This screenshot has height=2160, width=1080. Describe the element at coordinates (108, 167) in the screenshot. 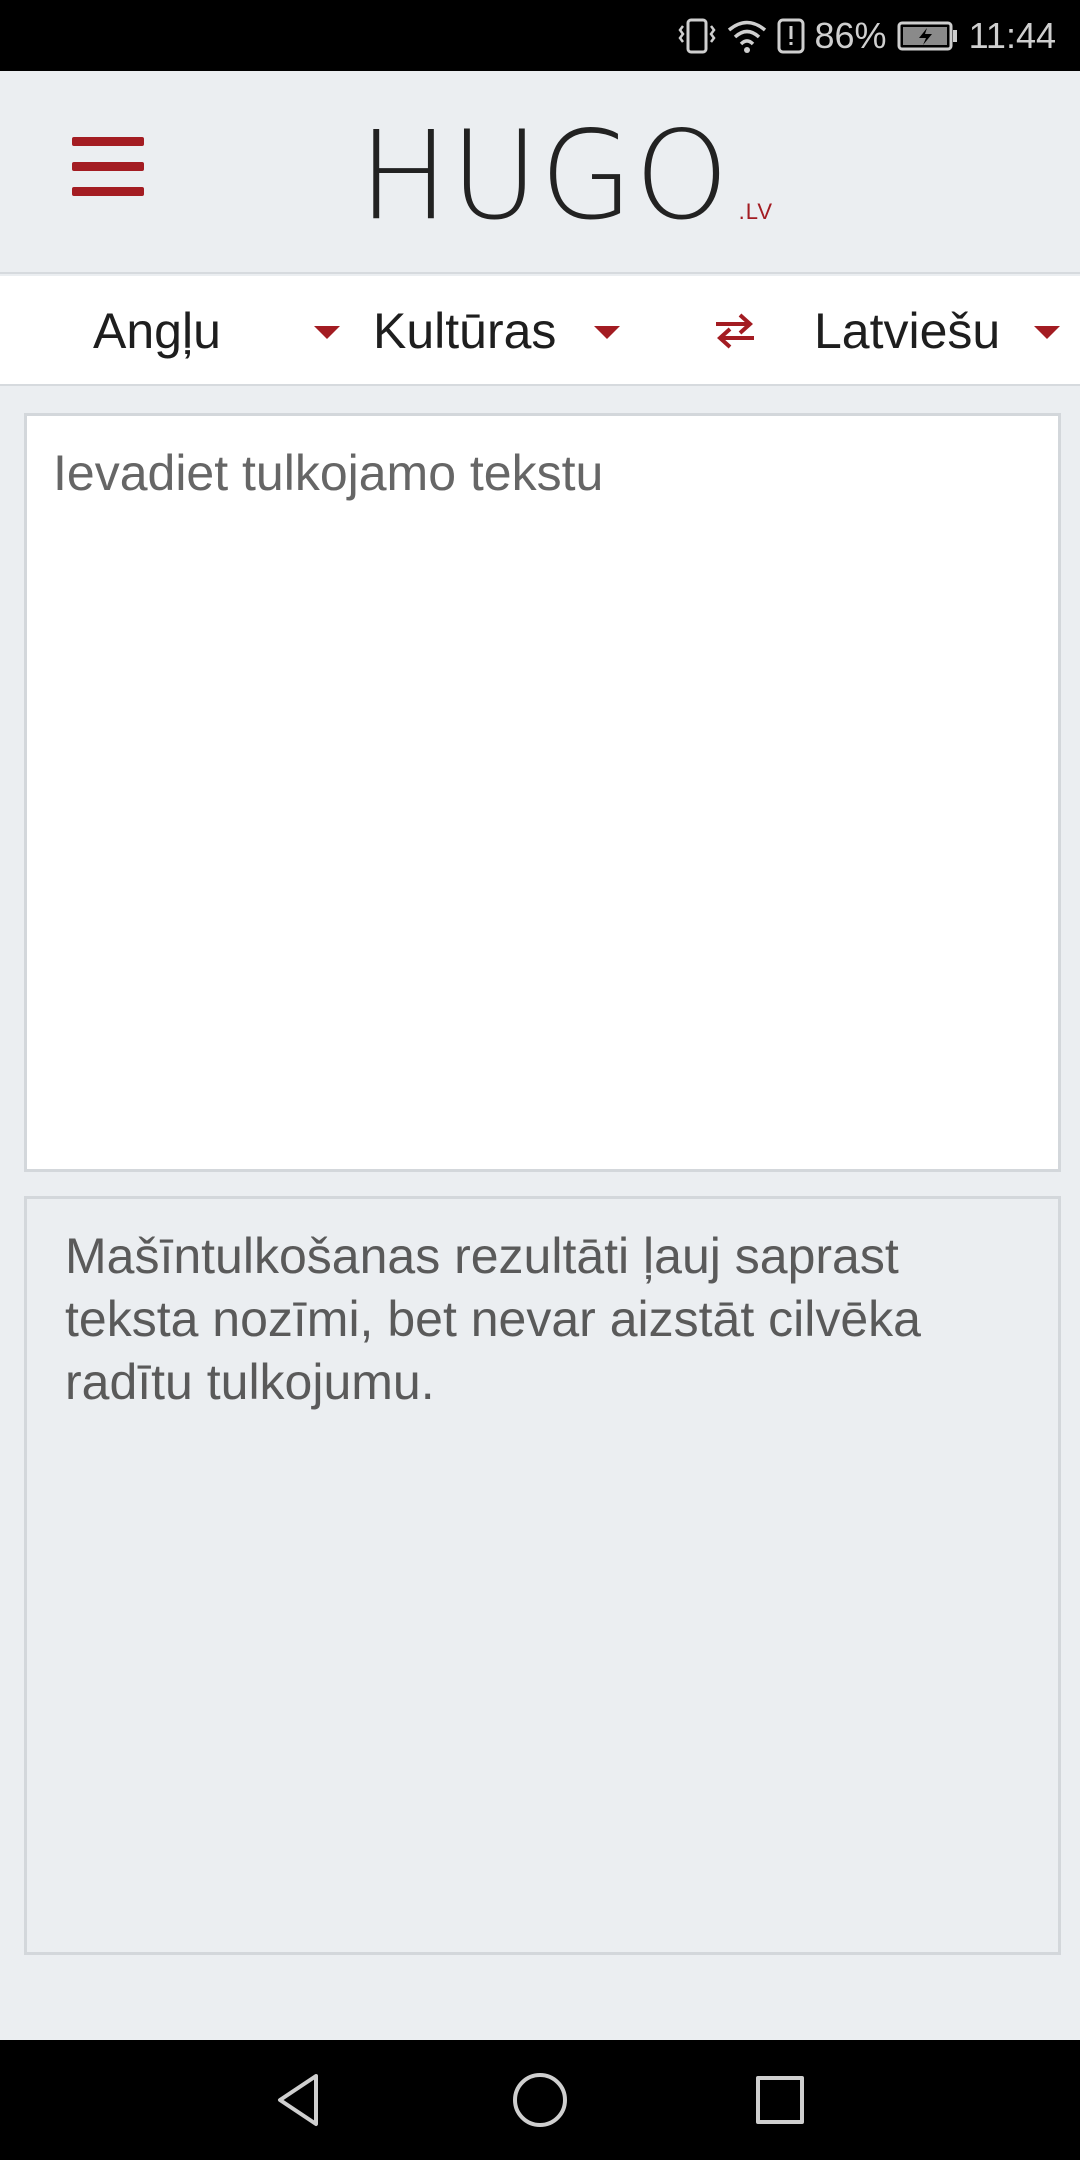

I see `hamburger-menu-icon` at that location.